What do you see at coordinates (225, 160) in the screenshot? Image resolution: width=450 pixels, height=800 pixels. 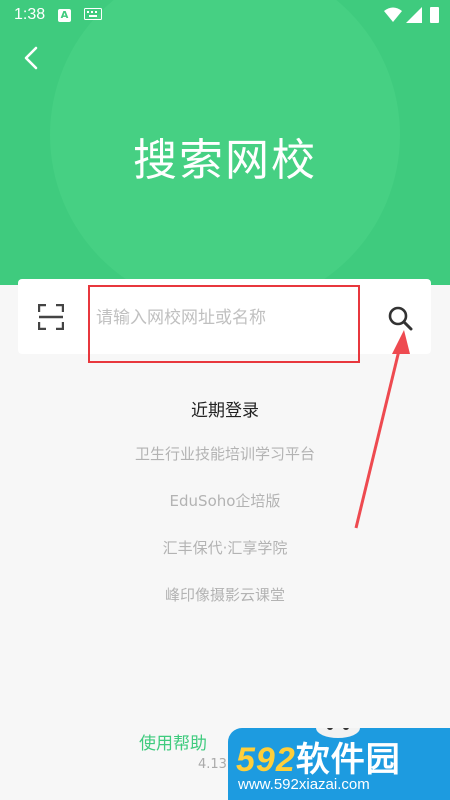 I see `page-title: 搜索网校` at bounding box center [225, 160].